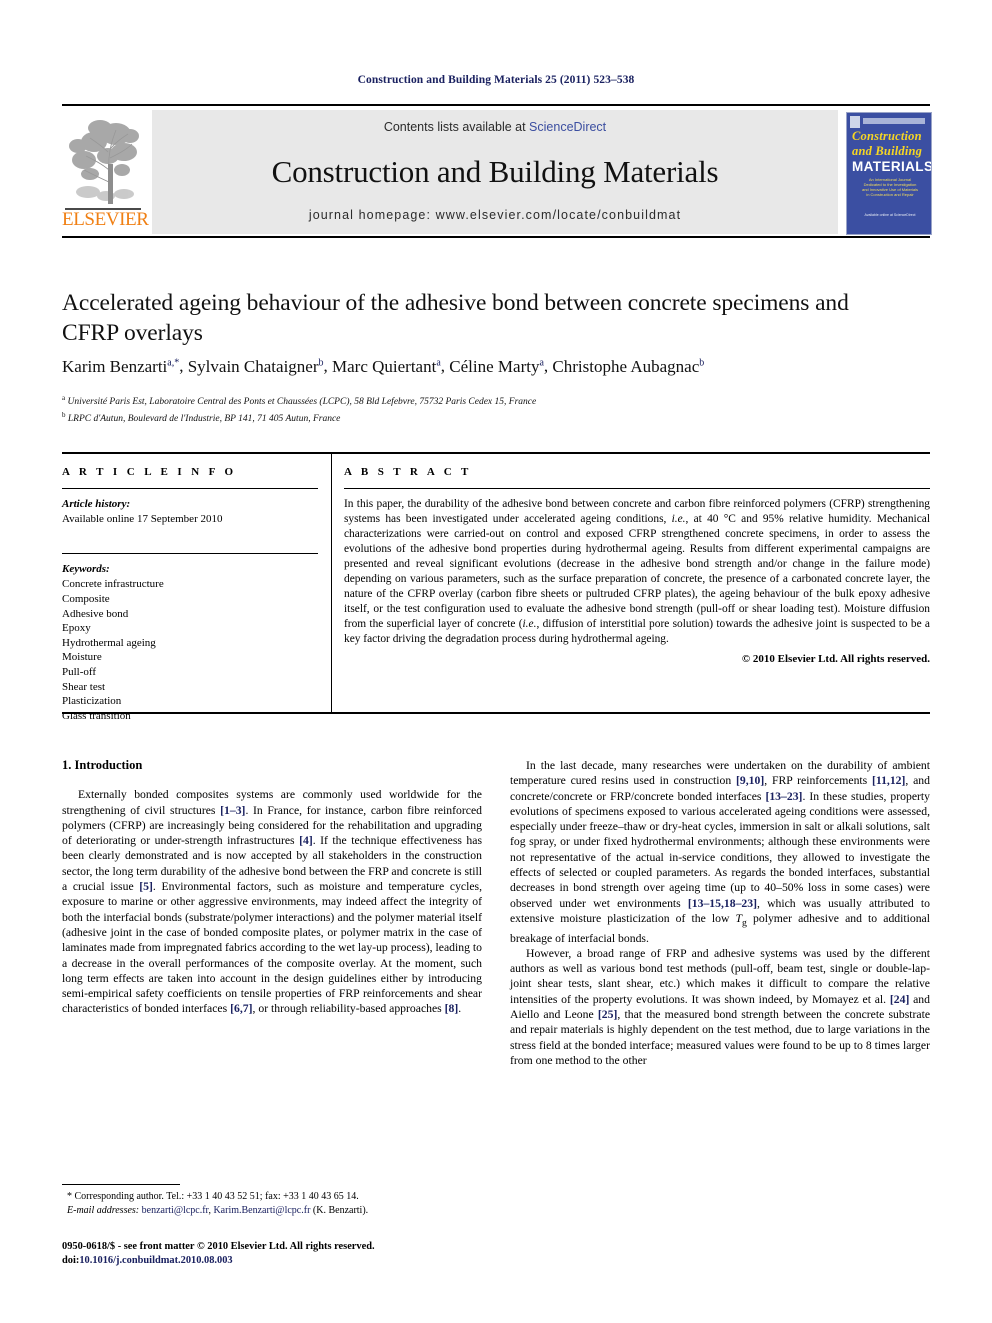  What do you see at coordinates (637, 489) in the screenshot?
I see `abstract-heading-rule` at bounding box center [637, 489].